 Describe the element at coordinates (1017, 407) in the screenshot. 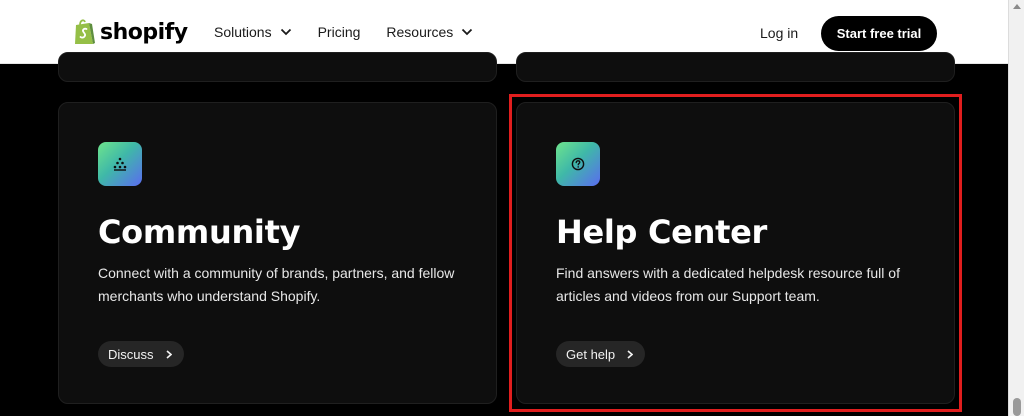

I see `scrollbar-thumb` at that location.